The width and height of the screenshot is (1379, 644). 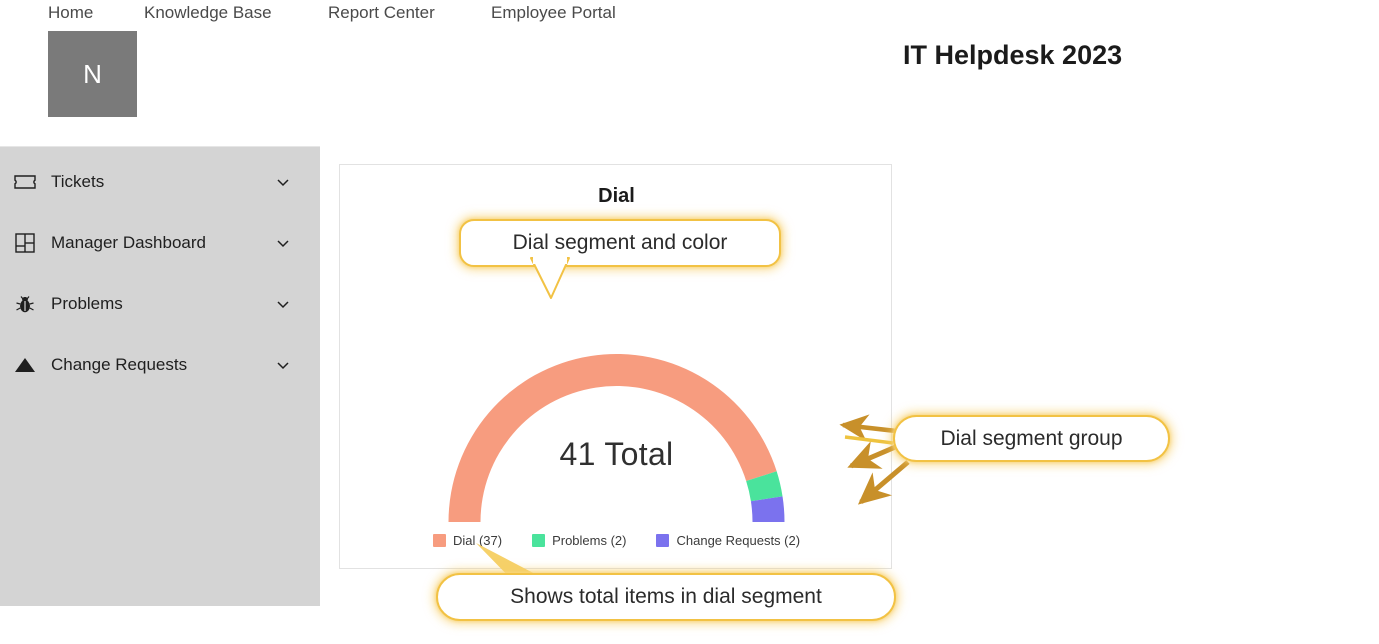 I want to click on callout-text: Dial segment group, so click(x=1031, y=438).